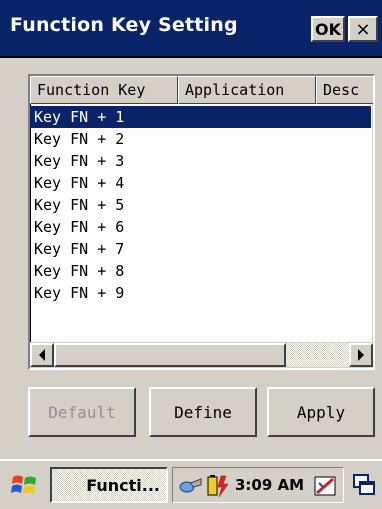 This screenshot has height=509, width=382. I want to click on list-item: Key FN + 2, so click(201, 139).